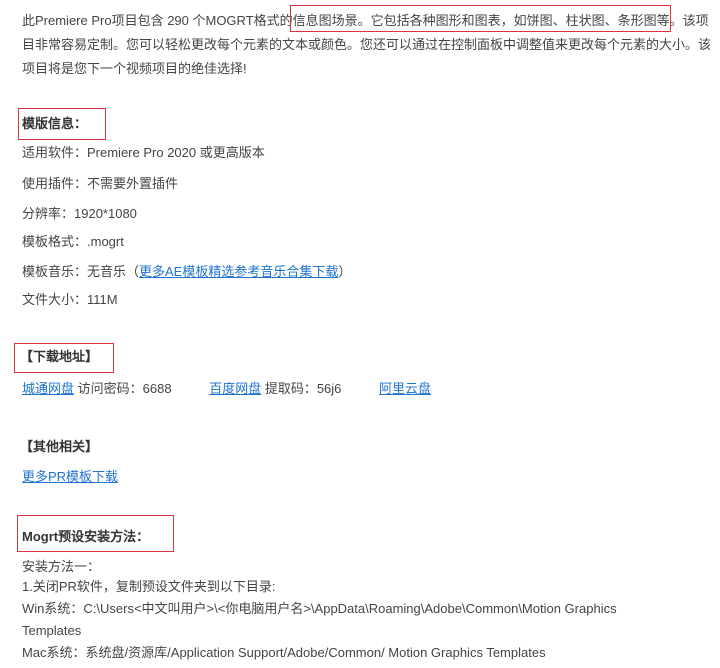 This screenshot has width=720, height=668. Describe the element at coordinates (149, 586) in the screenshot. I see `install-step1: 1.关闭PR软件，复制预设文件夹到以下目录:` at that location.